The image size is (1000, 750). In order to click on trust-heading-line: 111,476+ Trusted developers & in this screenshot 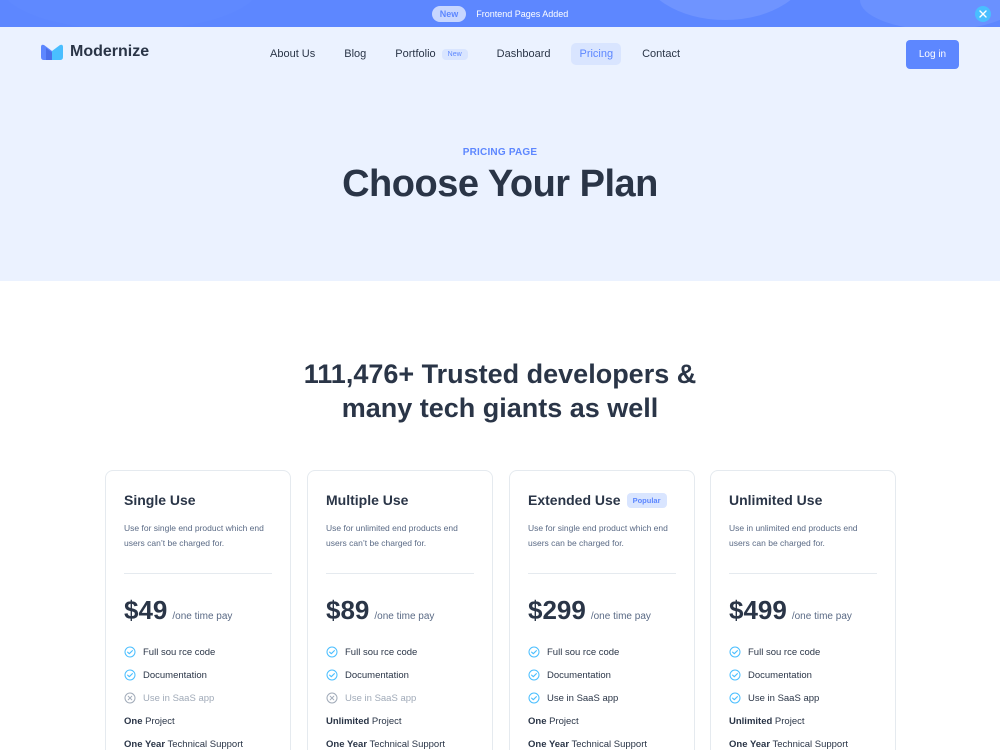, I will do `click(500, 374)`.